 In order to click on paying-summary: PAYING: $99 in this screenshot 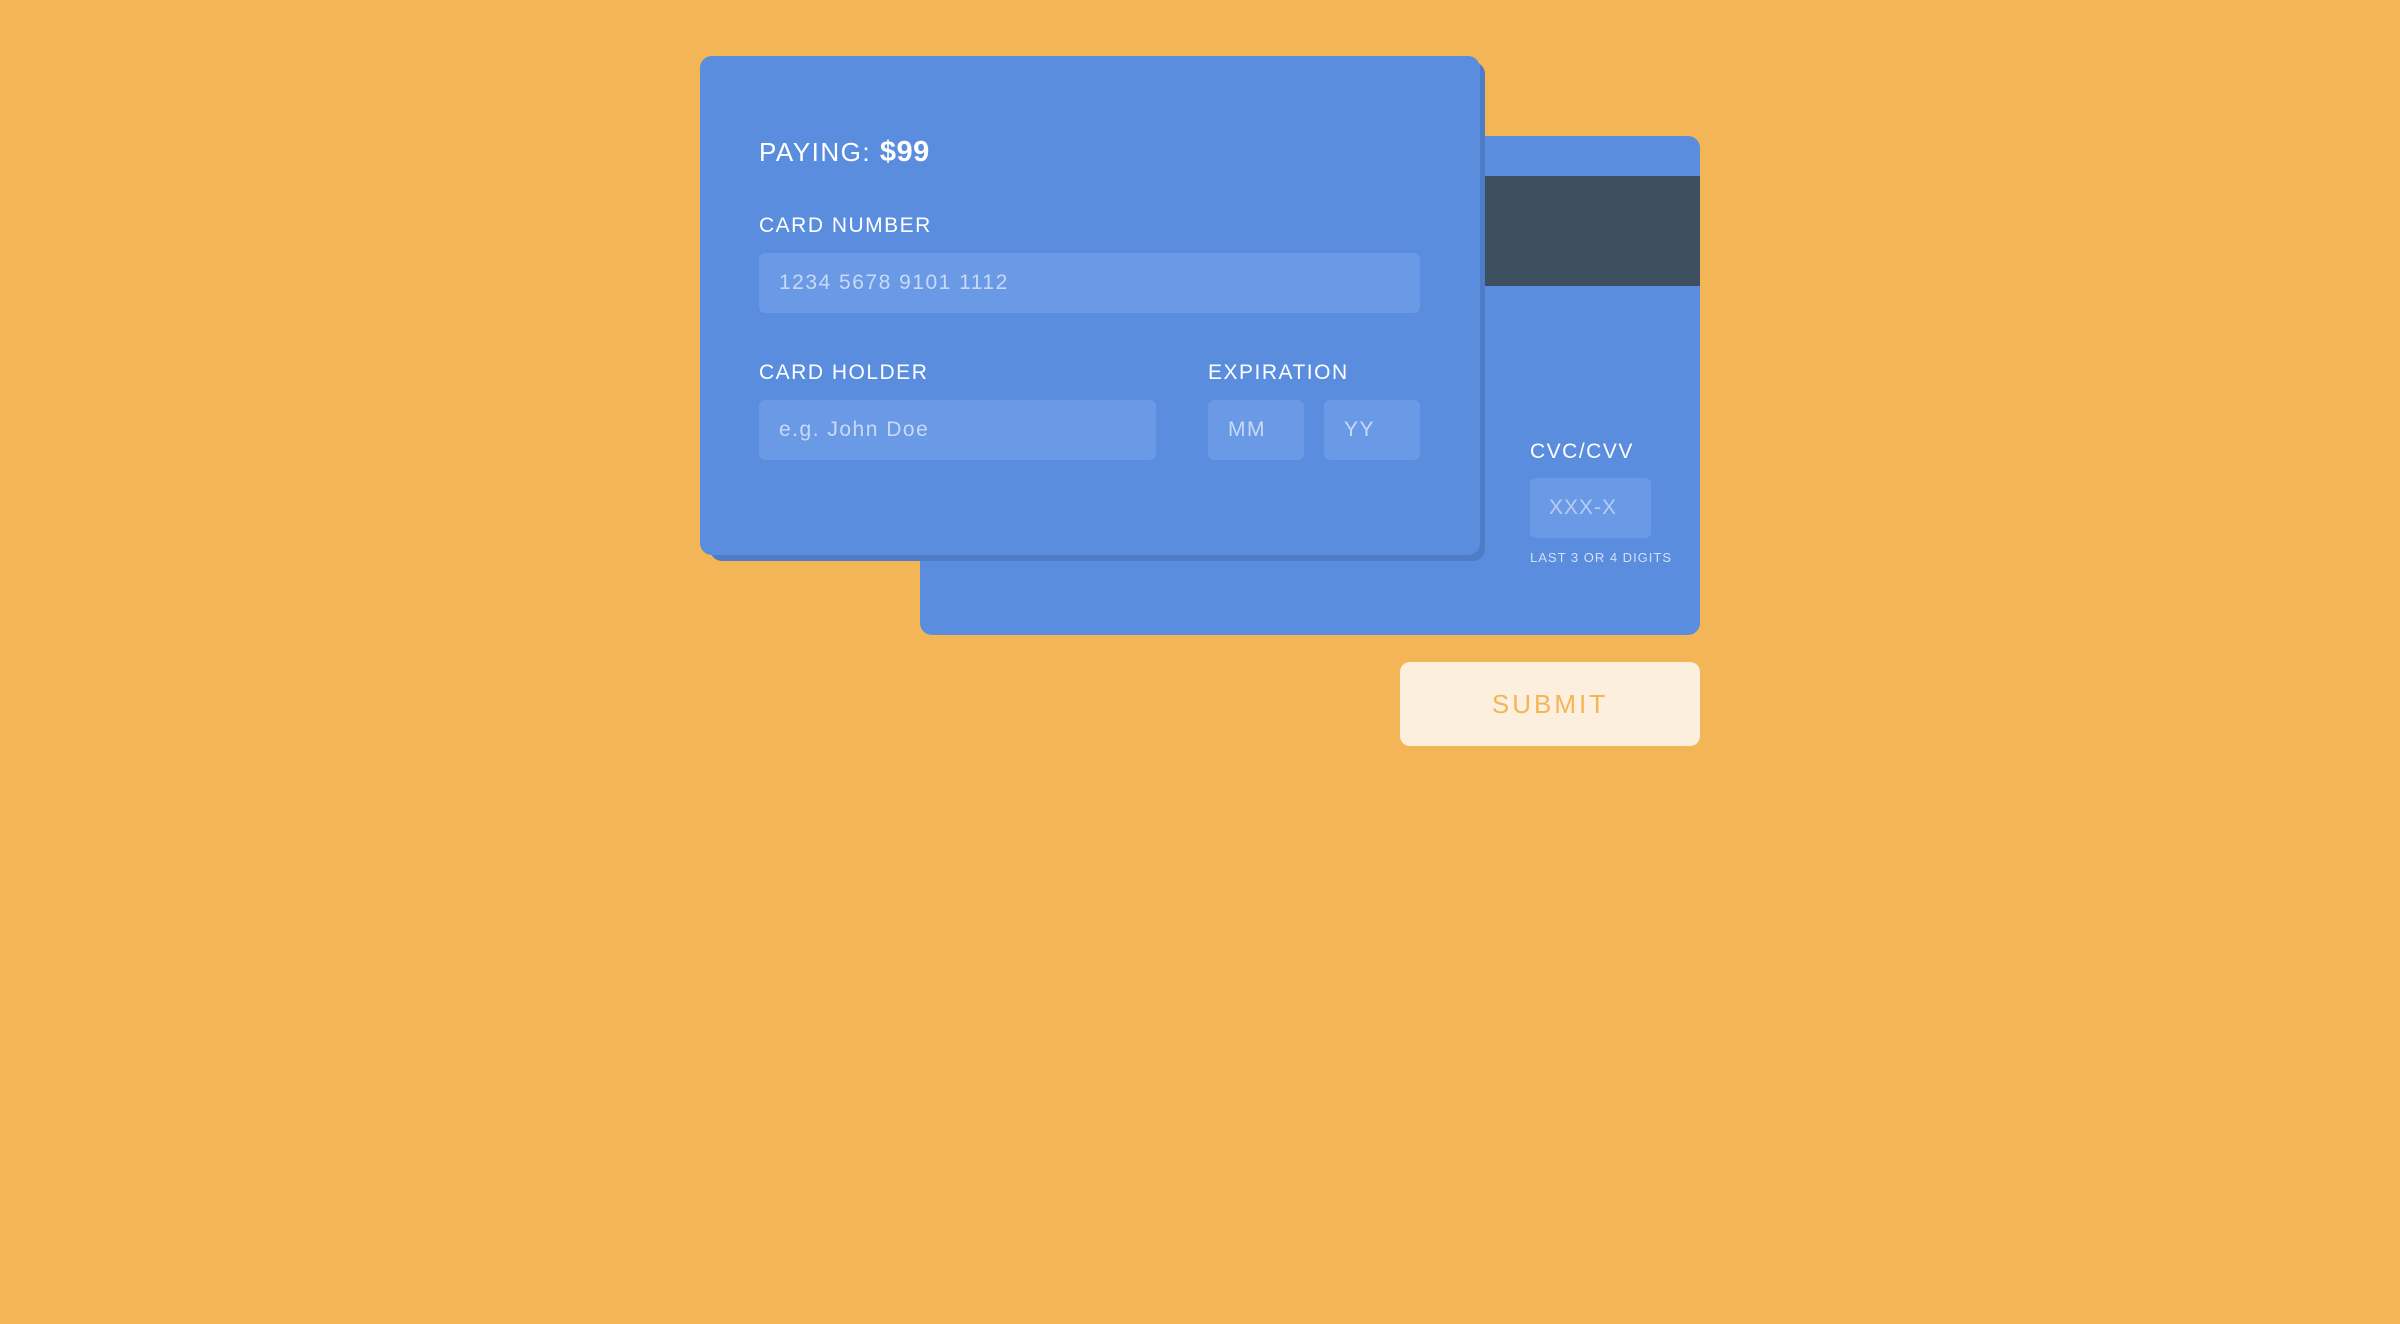, I will do `click(844, 152)`.